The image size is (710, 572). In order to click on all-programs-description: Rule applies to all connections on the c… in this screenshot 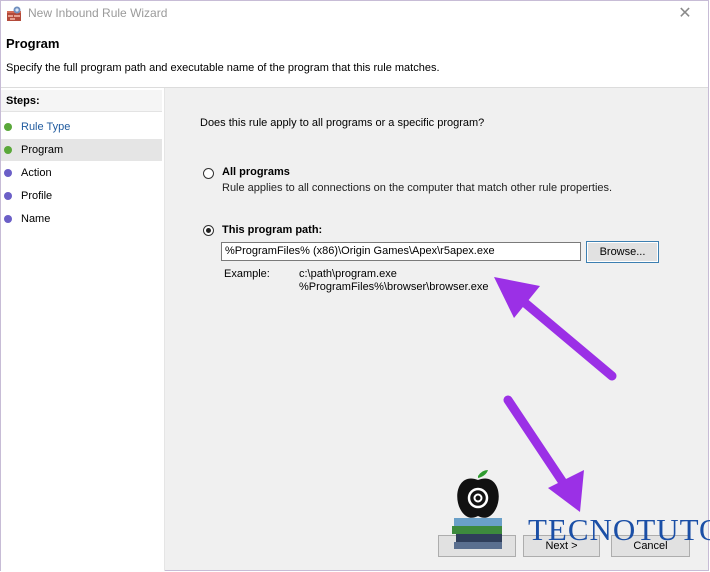, I will do `click(417, 188)`.